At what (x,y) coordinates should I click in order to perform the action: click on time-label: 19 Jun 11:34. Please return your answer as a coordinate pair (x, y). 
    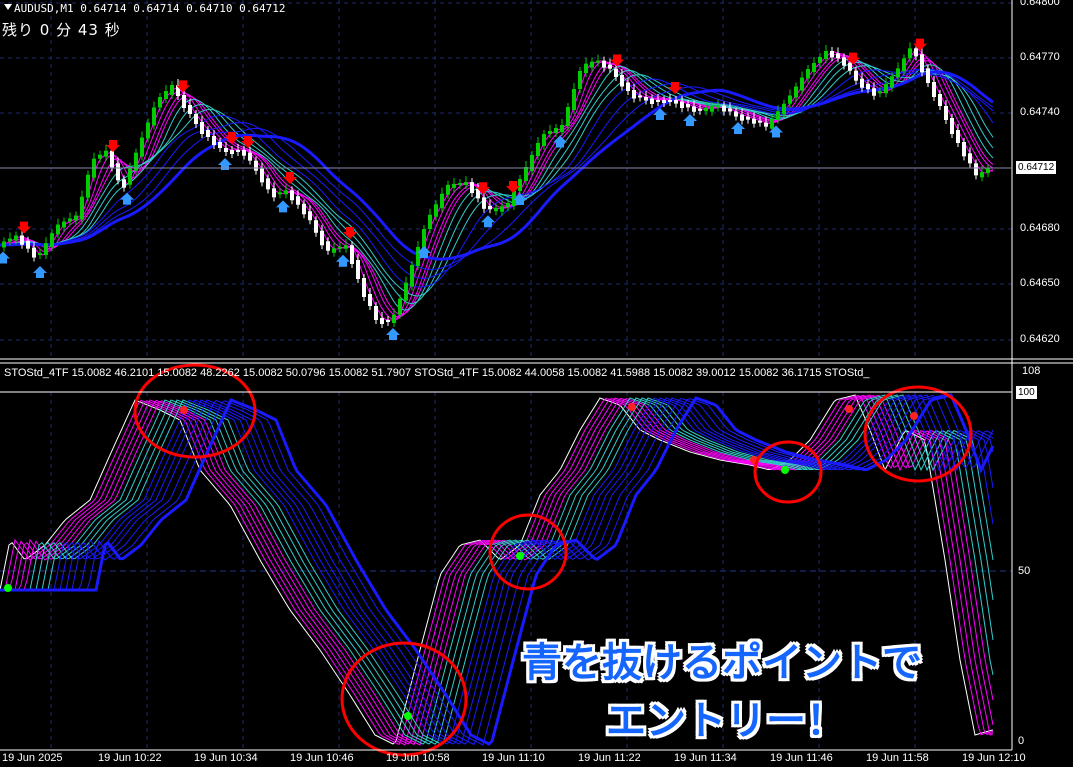
    Looking at the image, I should click on (705, 758).